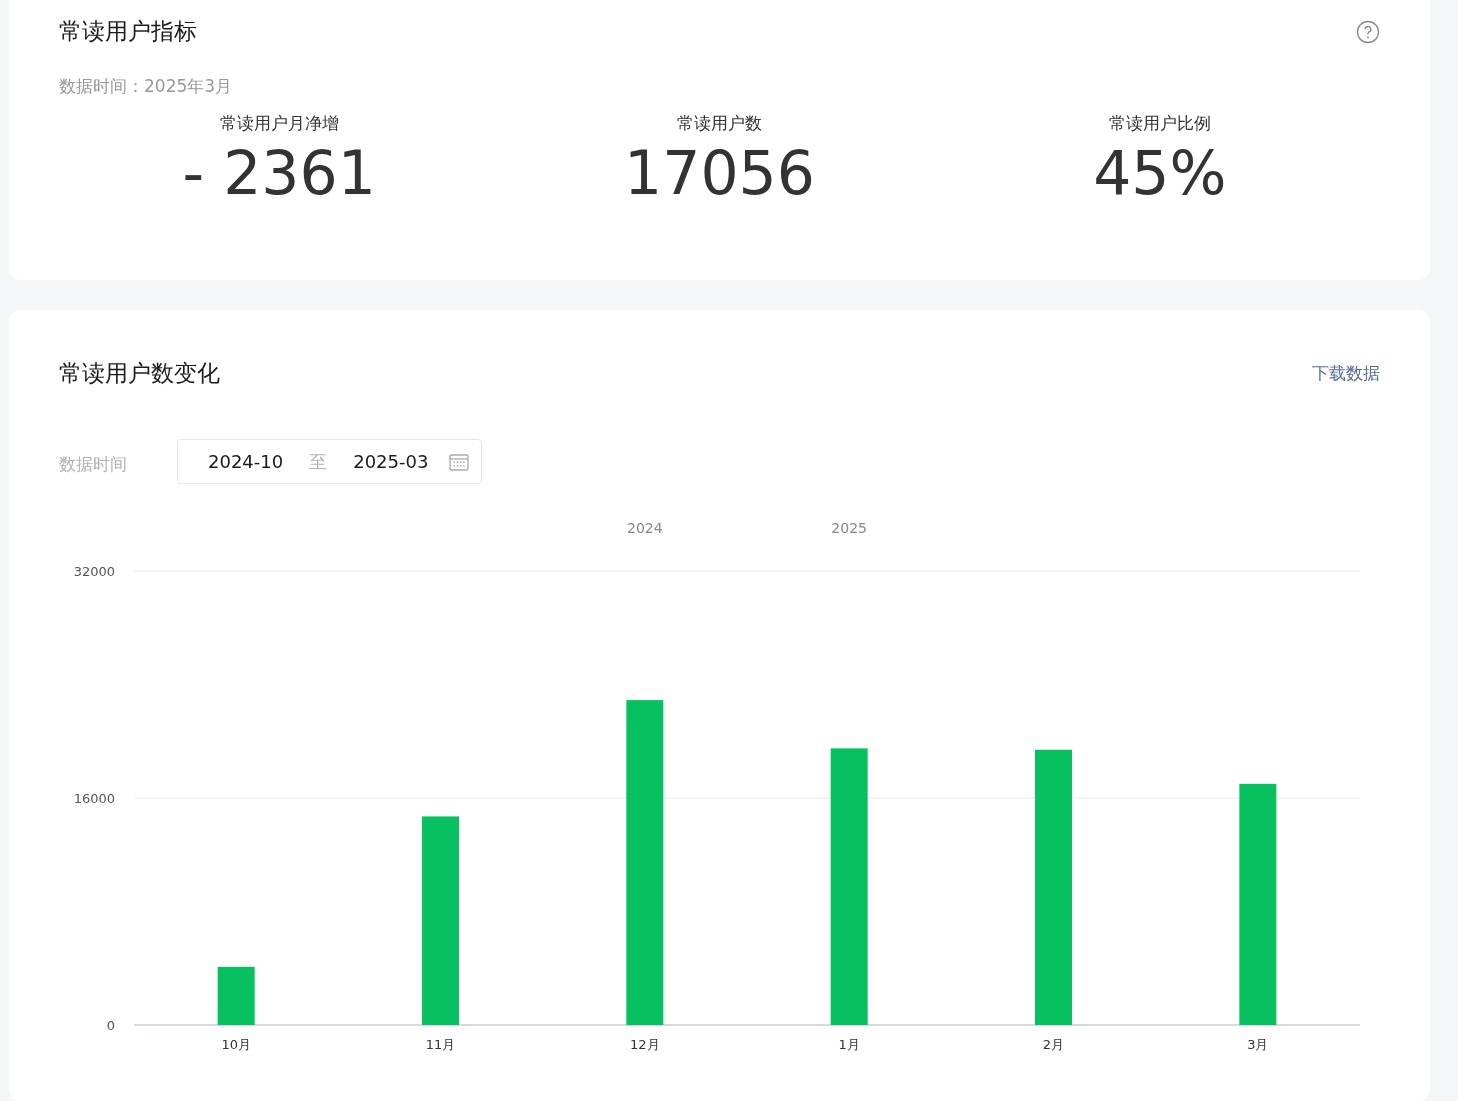  What do you see at coordinates (1053, 1044) in the screenshot?
I see `x-axis-label: 2月` at bounding box center [1053, 1044].